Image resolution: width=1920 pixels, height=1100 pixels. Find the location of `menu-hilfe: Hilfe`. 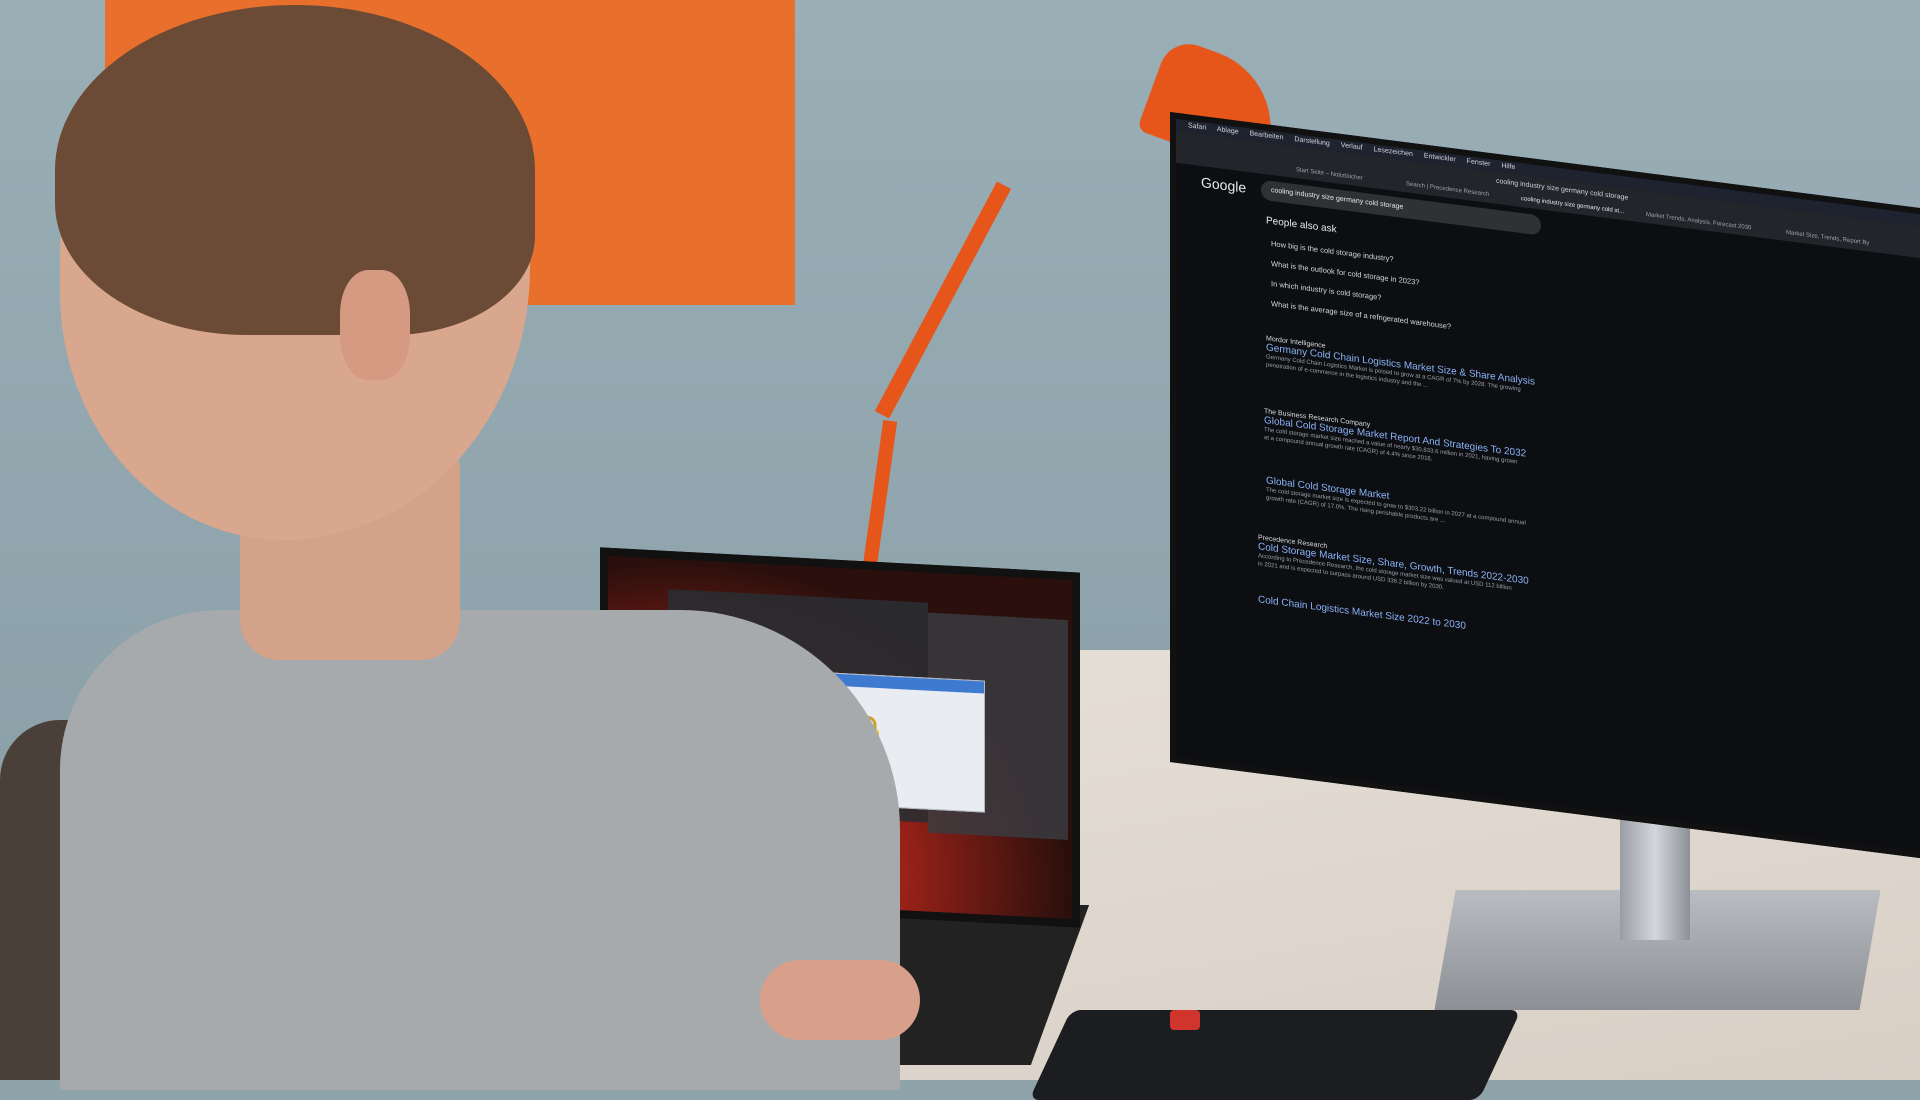

menu-hilfe: Hilfe is located at coordinates (1508, 166).